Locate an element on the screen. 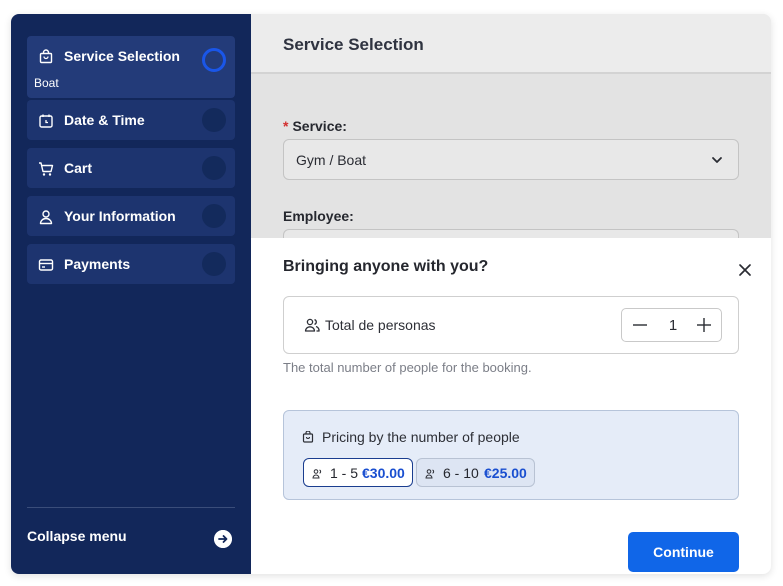 The height and width of the screenshot is (586, 783). step-date-time: Date & Time is located at coordinates (131, 120).